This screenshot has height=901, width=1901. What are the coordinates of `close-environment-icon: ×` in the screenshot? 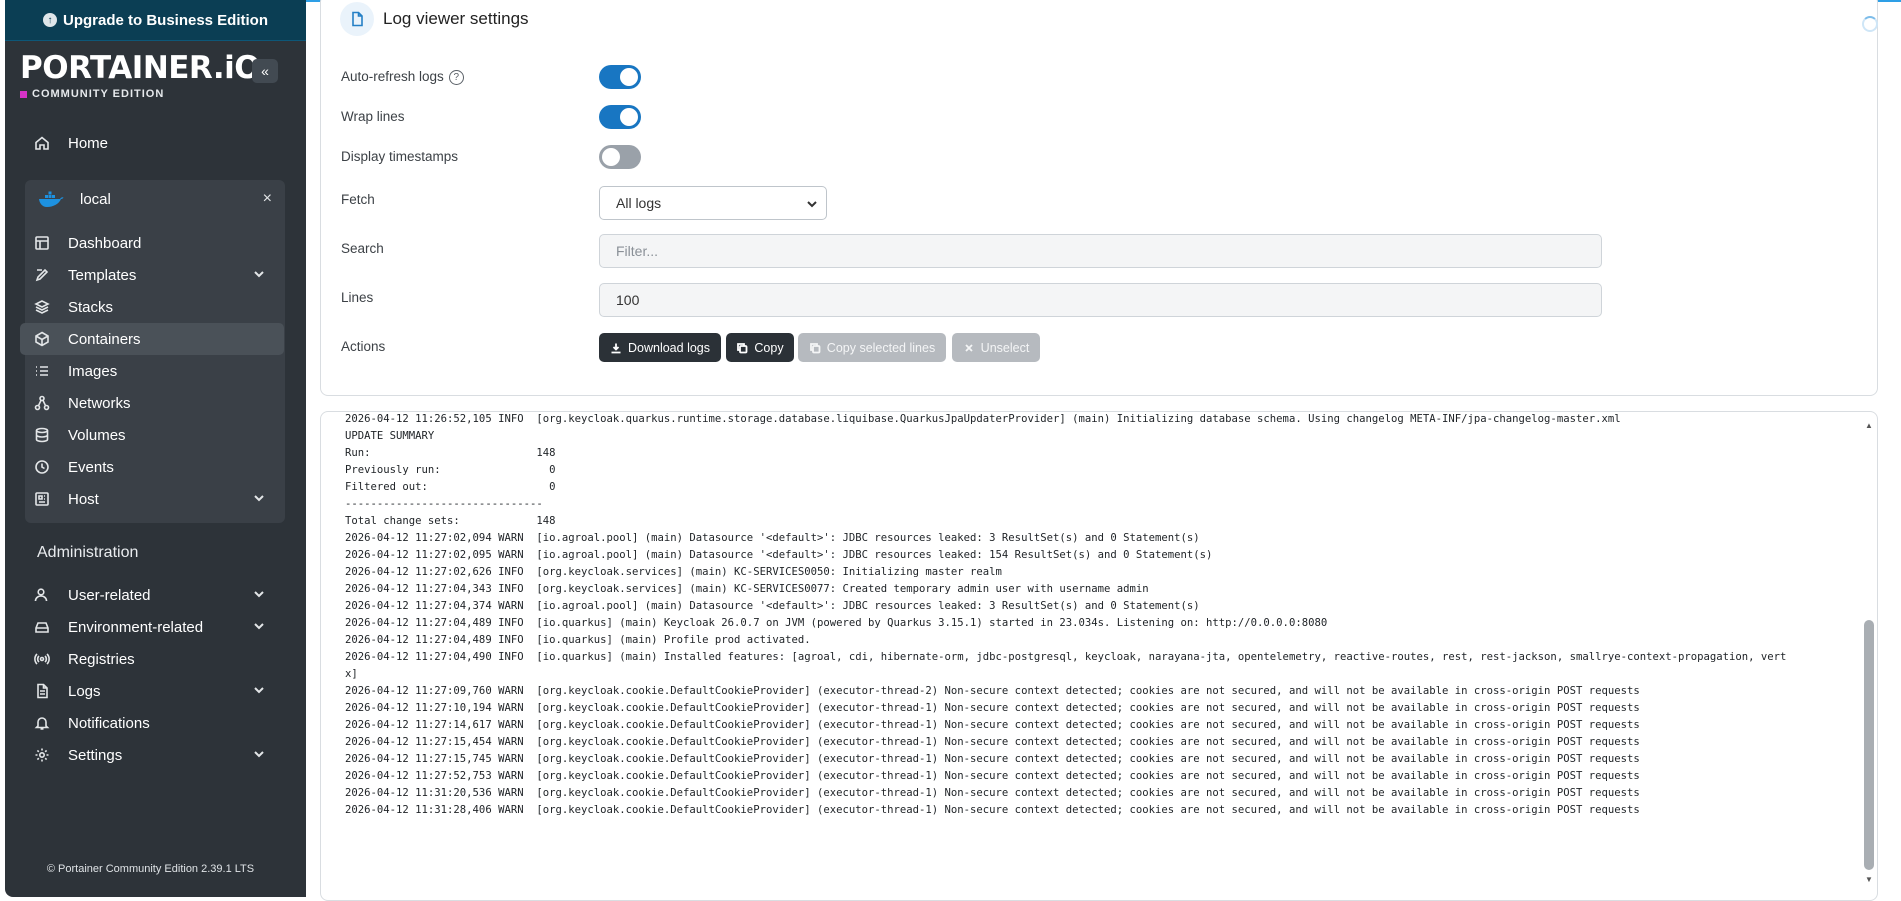 It's located at (267, 199).